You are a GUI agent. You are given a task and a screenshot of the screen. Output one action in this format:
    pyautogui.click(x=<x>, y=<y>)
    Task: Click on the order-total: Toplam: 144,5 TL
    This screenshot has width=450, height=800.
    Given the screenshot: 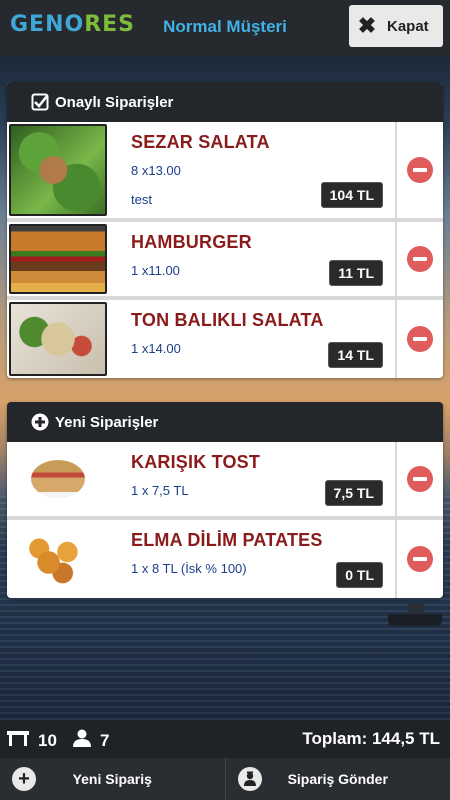 What is the action you would take?
    pyautogui.click(x=371, y=738)
    